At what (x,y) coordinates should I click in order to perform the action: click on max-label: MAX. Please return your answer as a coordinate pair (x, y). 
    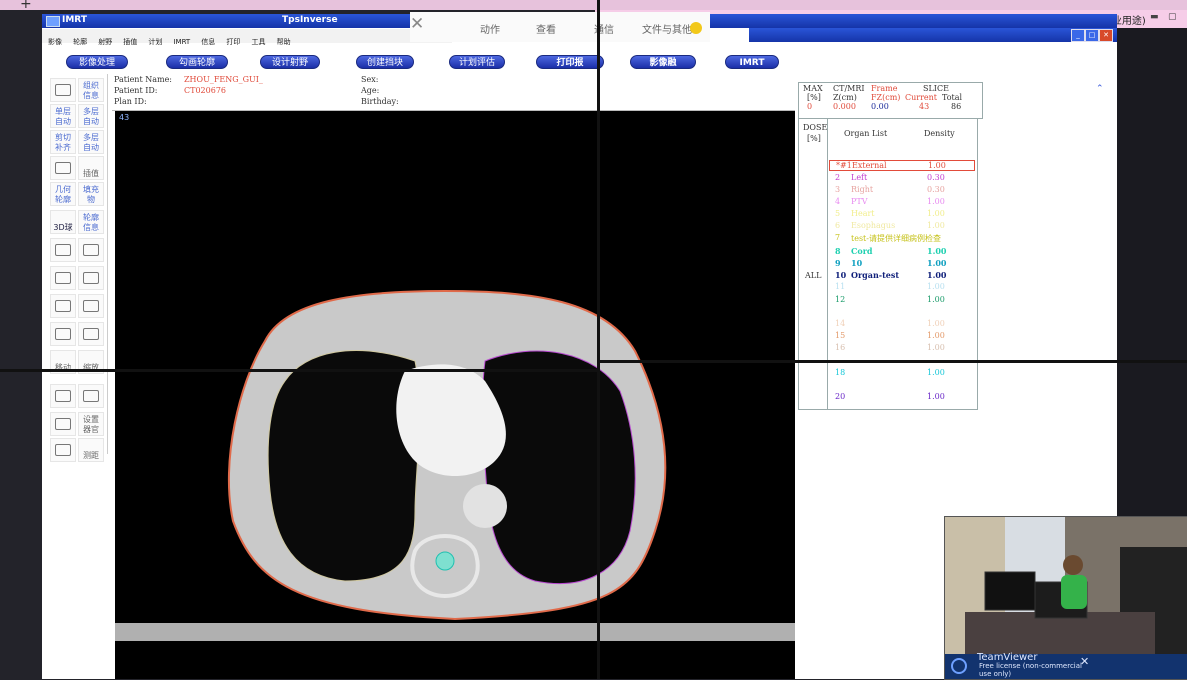
    Looking at the image, I should click on (813, 88).